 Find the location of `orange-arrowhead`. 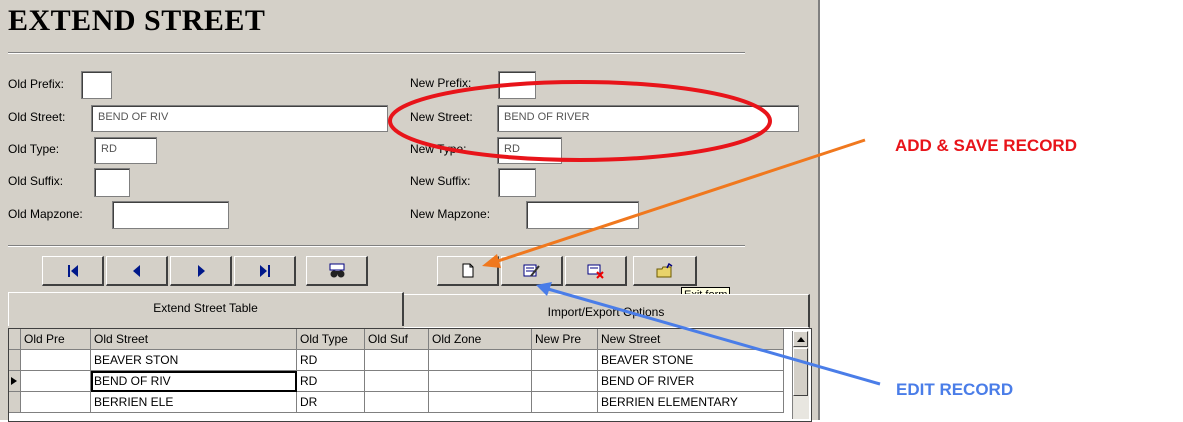

orange-arrowhead is located at coordinates (491, 261).